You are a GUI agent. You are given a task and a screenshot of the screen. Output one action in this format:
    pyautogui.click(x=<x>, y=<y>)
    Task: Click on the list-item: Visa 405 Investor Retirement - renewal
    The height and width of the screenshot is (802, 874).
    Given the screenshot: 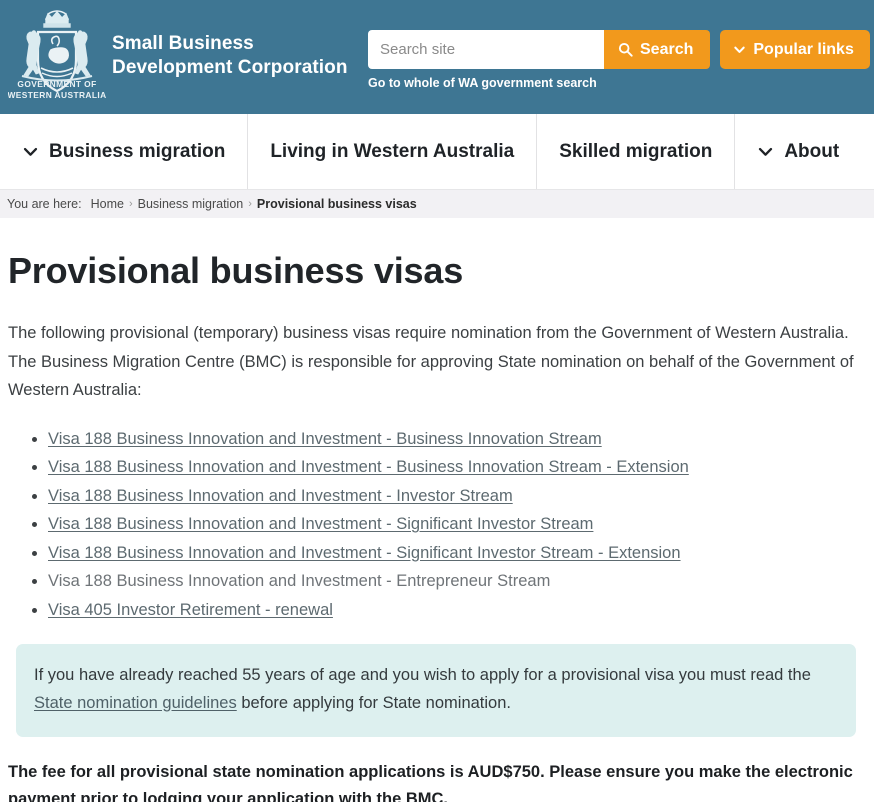 What is the action you would take?
    pyautogui.click(x=456, y=611)
    